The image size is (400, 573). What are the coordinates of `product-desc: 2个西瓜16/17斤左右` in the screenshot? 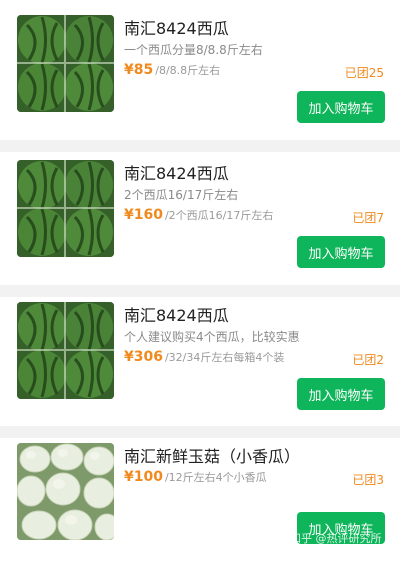 It's located at (181, 195).